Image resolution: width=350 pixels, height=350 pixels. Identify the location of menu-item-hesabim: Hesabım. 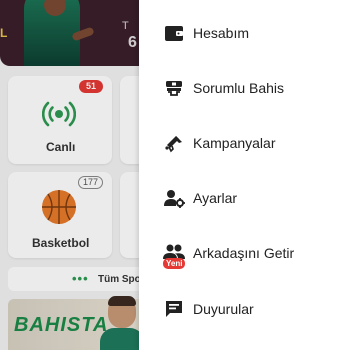
(244, 32).